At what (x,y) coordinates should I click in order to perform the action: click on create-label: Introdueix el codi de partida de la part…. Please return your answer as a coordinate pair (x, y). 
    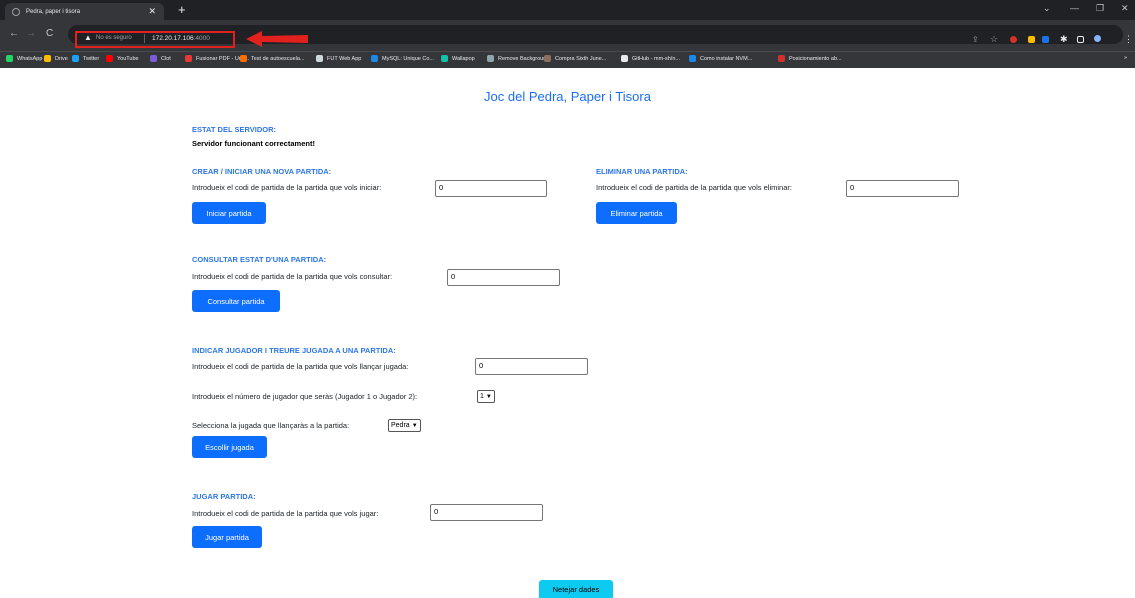
    Looking at the image, I should click on (287, 187).